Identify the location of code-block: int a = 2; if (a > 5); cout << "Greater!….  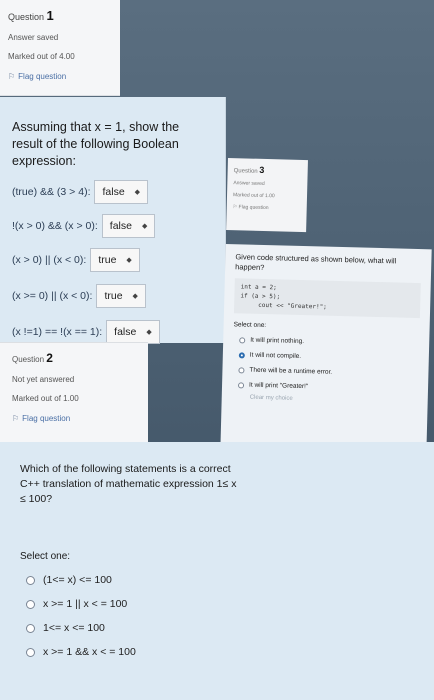
(327, 298).